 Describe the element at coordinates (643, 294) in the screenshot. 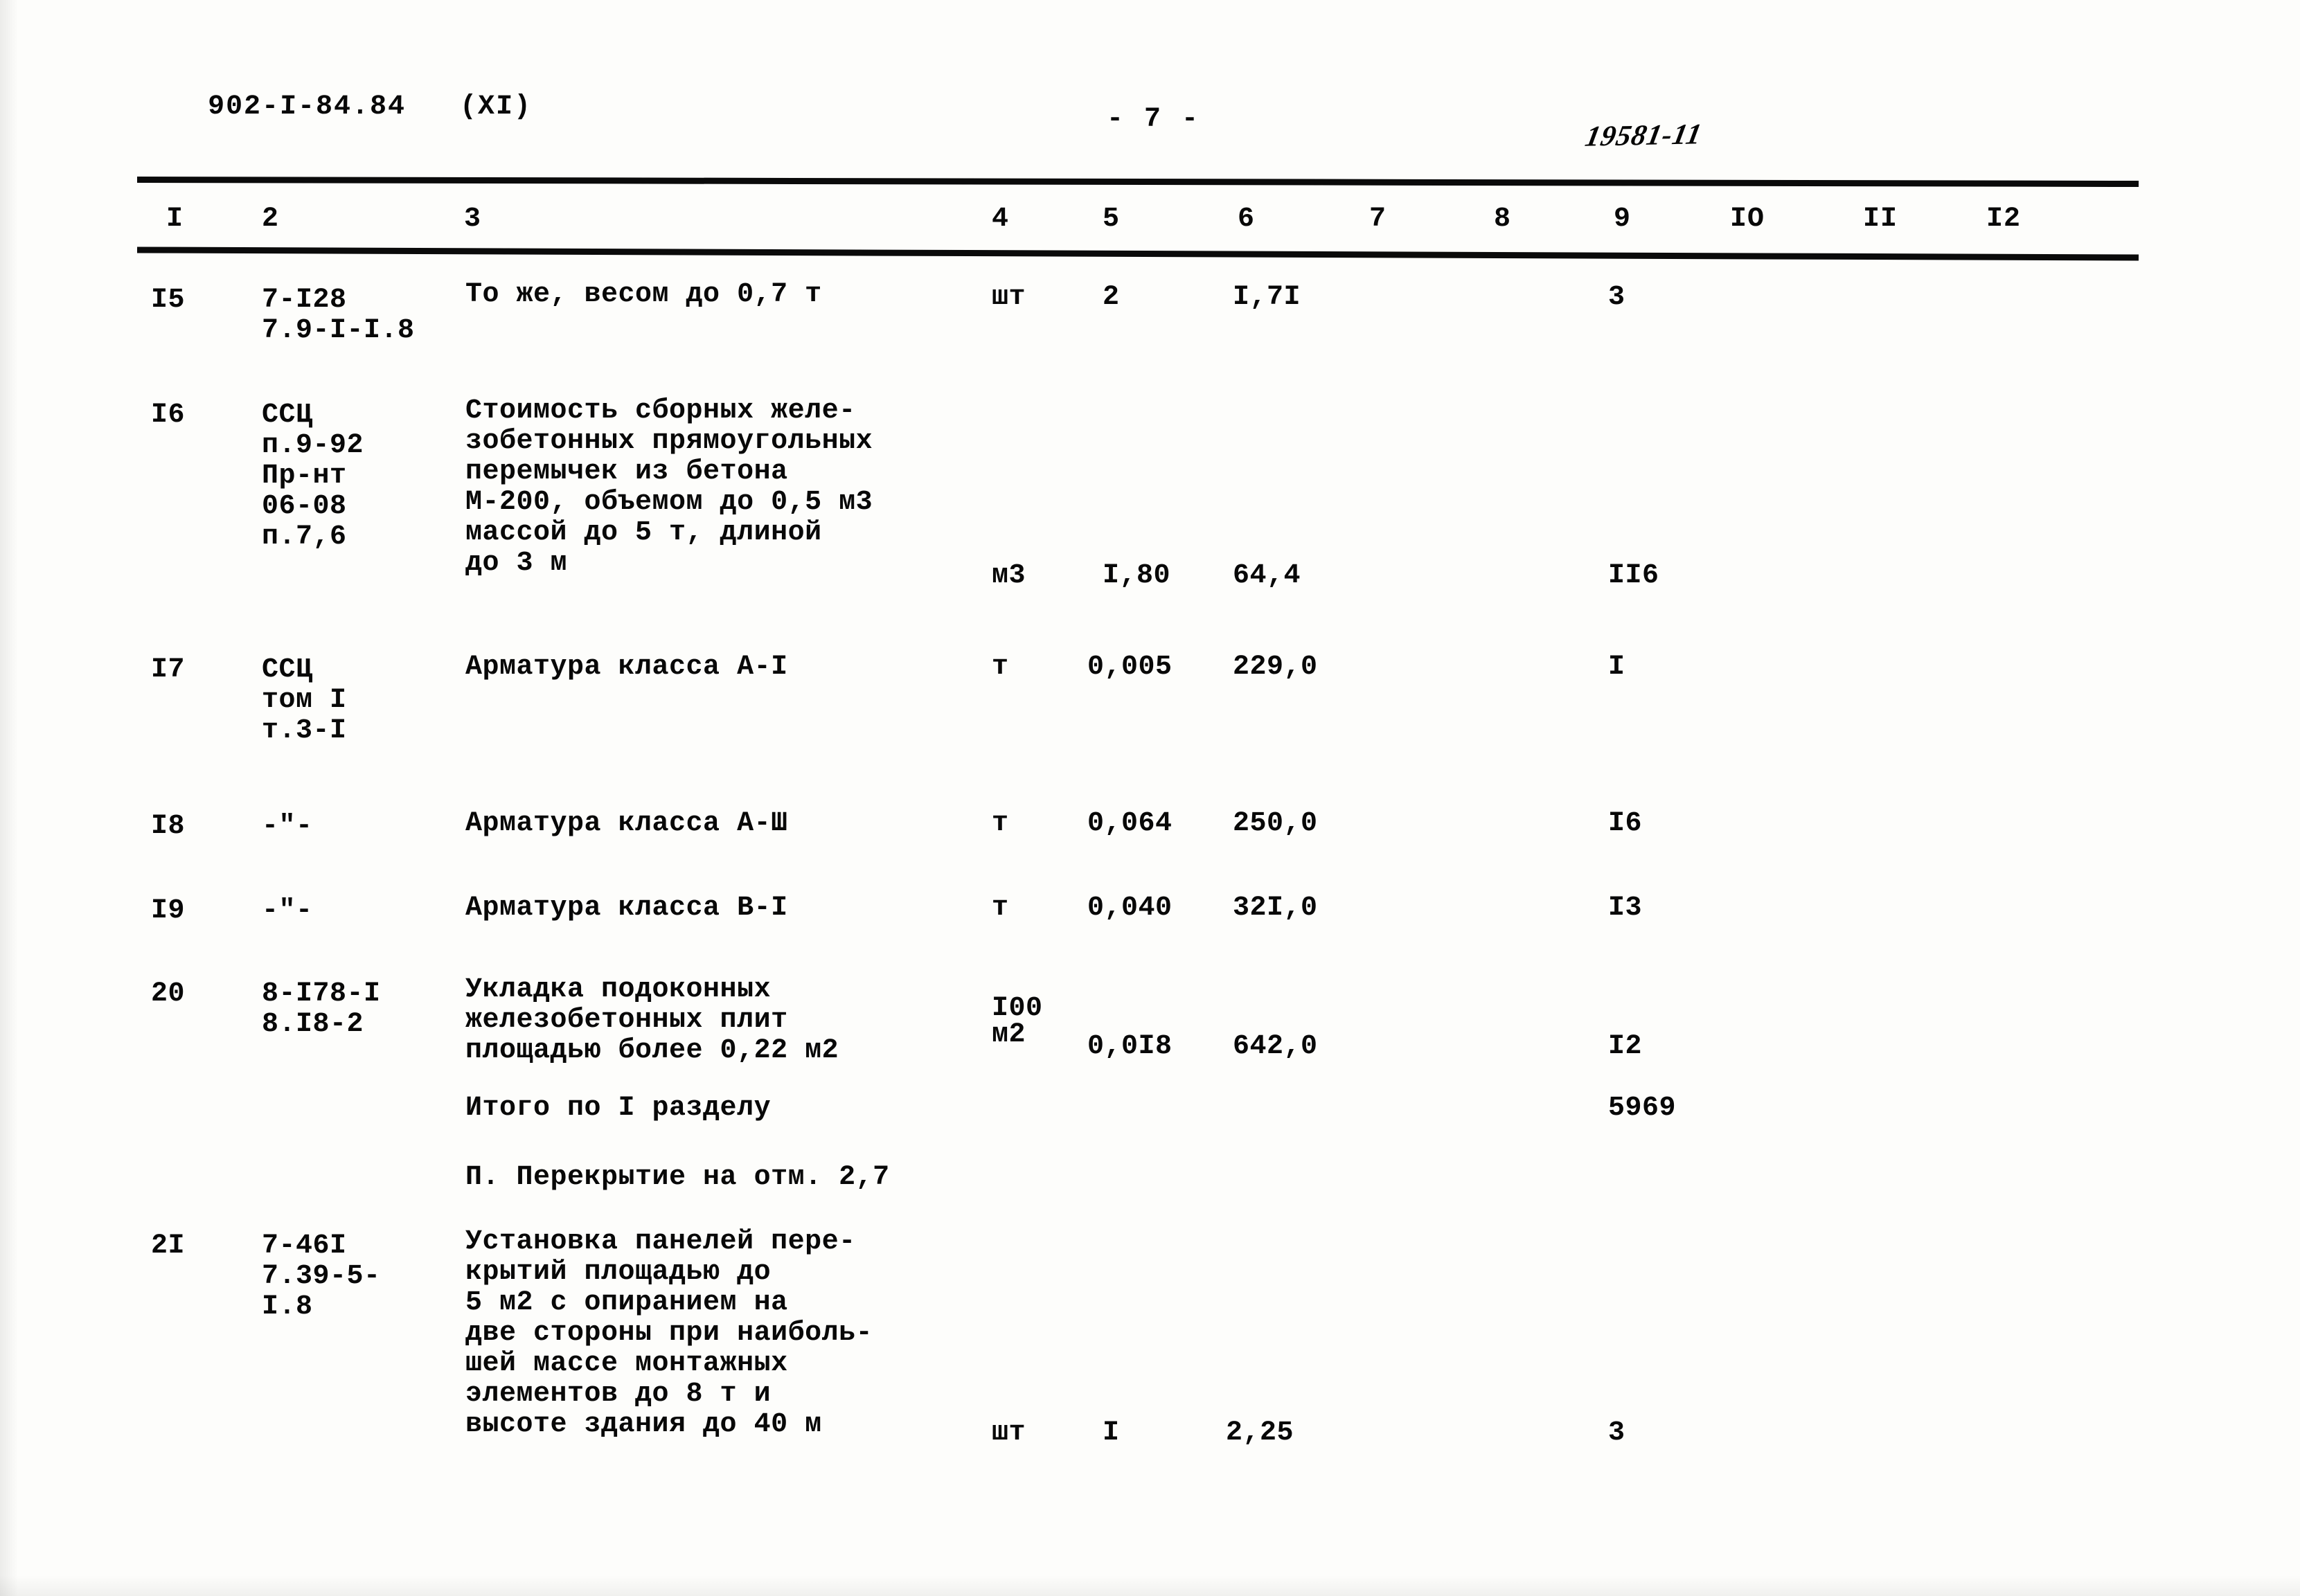

I see `row-description: То же, весом до 0,7 т` at that location.